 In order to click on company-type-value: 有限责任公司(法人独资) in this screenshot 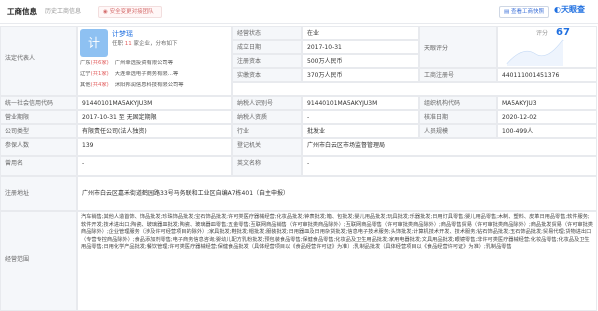, I will do `click(154, 131)`.